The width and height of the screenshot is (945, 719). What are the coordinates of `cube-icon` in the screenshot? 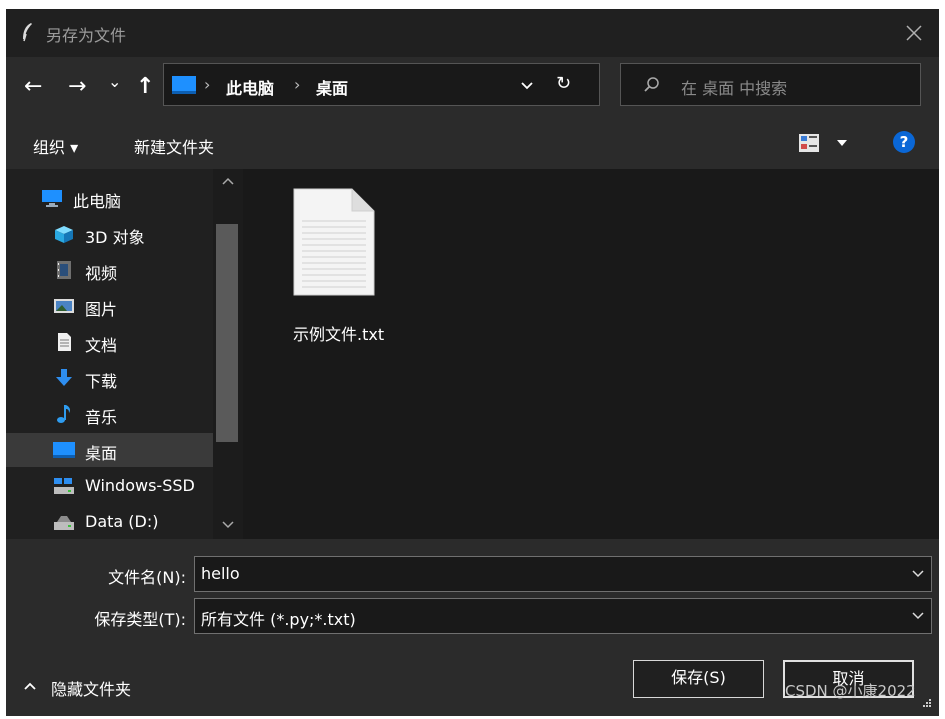 It's located at (64, 234).